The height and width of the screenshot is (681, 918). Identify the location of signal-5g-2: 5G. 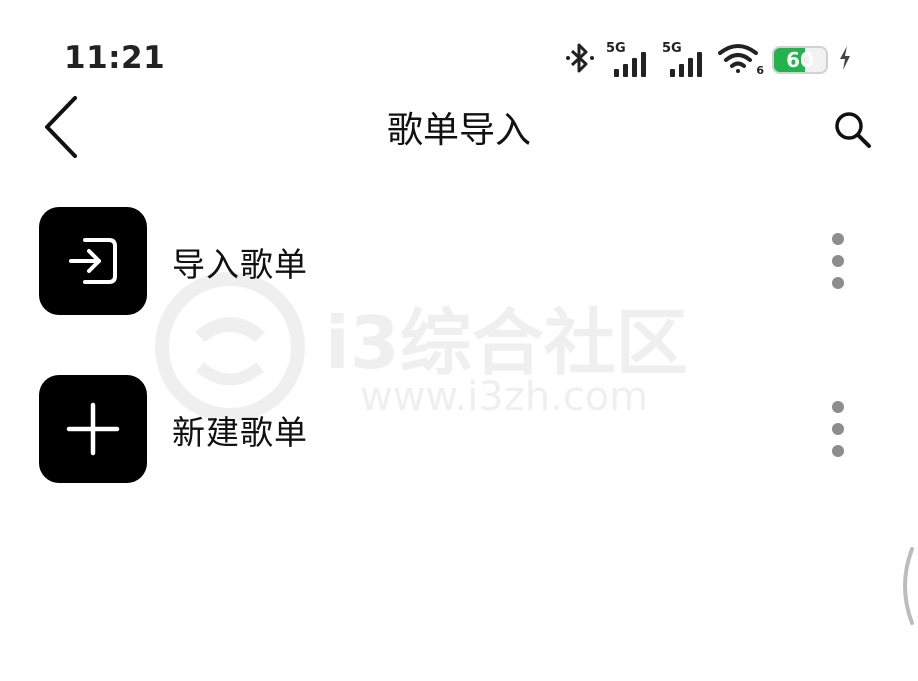
(685, 59).